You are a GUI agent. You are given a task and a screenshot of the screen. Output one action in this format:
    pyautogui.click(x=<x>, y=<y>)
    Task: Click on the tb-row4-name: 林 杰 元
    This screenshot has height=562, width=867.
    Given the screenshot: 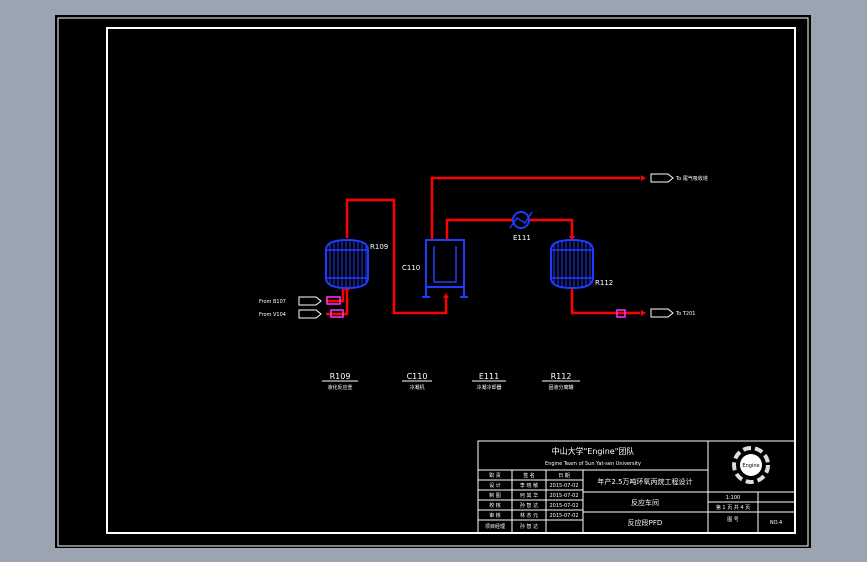 What is the action you would take?
    pyautogui.click(x=529, y=515)
    